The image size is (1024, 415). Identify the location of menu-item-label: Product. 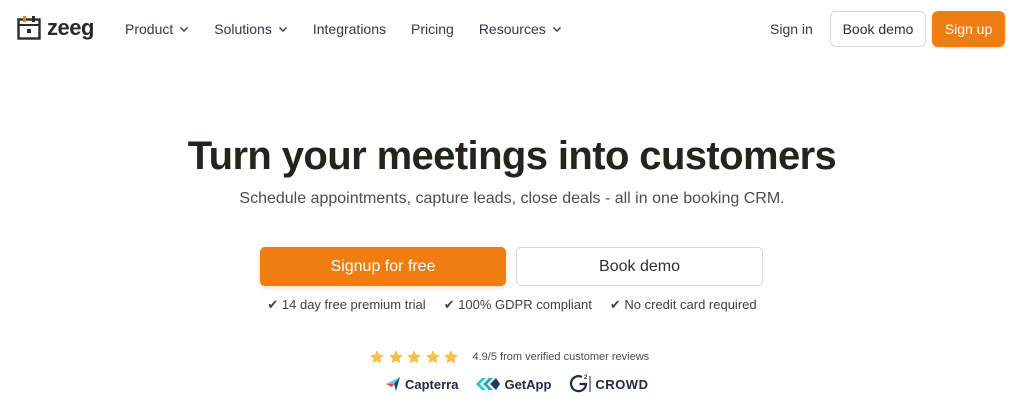
(149, 29).